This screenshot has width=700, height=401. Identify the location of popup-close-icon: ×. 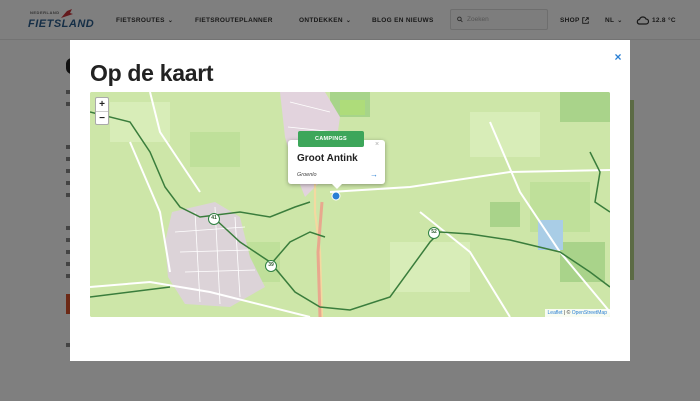
(377, 144).